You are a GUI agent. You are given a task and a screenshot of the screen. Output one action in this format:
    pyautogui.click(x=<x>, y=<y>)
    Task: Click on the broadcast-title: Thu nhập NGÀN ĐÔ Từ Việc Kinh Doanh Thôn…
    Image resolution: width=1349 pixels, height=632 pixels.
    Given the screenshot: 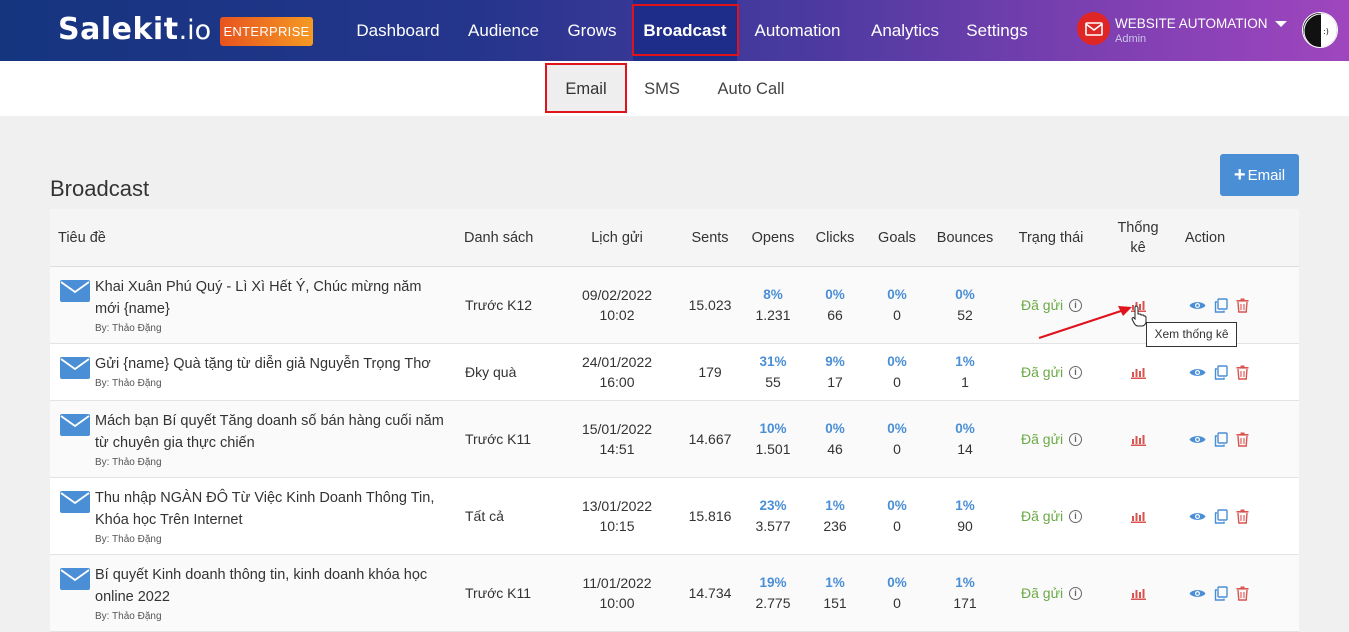 What is the action you would take?
    pyautogui.click(x=270, y=517)
    